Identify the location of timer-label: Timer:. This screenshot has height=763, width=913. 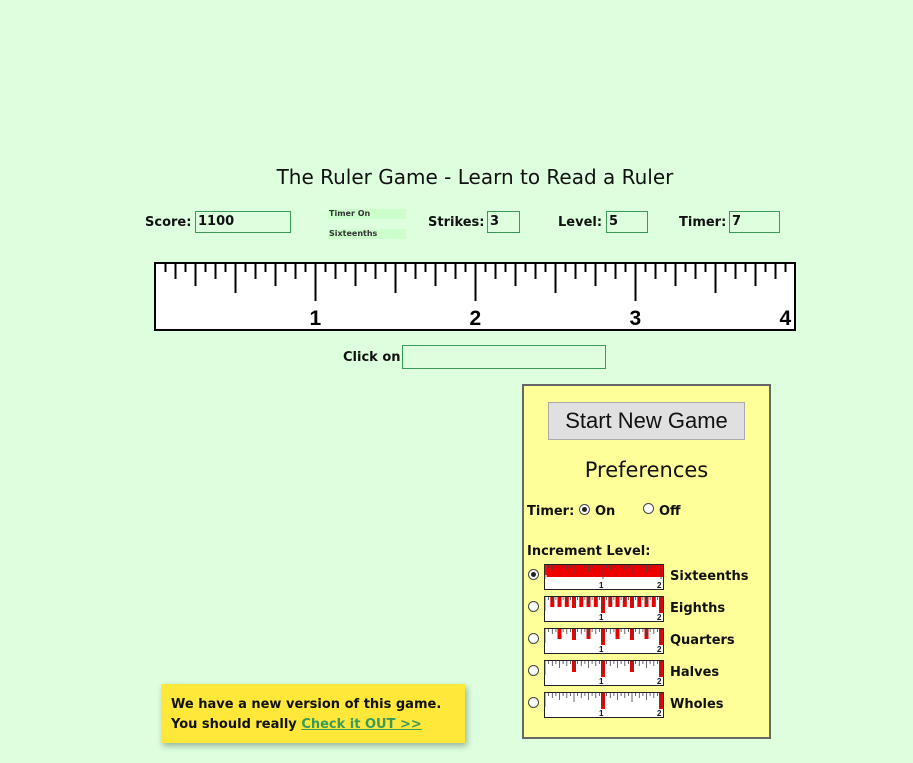
(703, 222).